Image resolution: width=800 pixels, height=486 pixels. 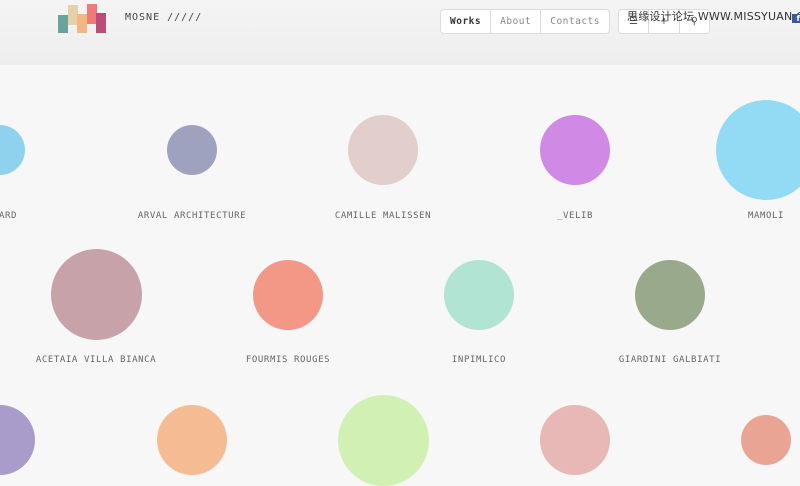 I want to click on watermark-text: 思缘设计论坛 WWW.MISSYUAN.COM, so click(x=713, y=16).